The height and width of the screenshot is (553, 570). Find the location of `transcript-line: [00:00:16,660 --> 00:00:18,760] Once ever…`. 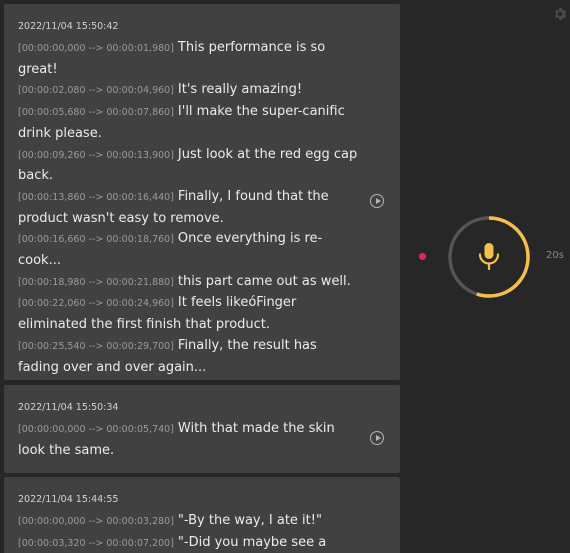

transcript-line: [00:00:16,660 --> 00:00:18,760] Once ever… is located at coordinates (189, 250).